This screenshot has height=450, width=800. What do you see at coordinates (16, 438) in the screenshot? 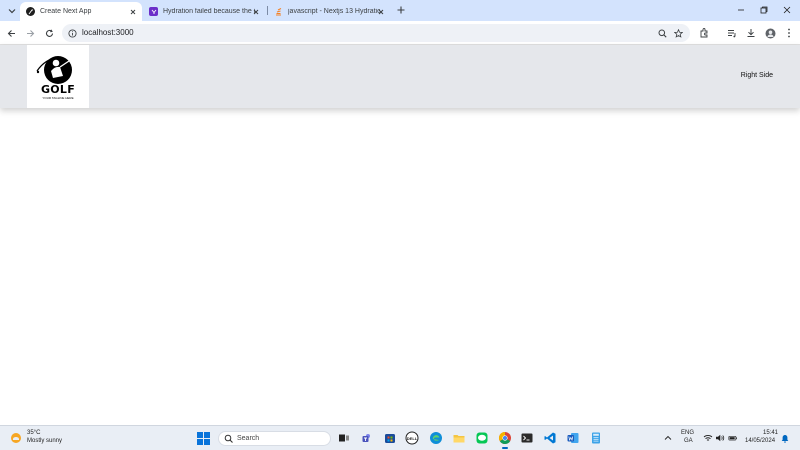
I see `sun-icon` at bounding box center [16, 438].